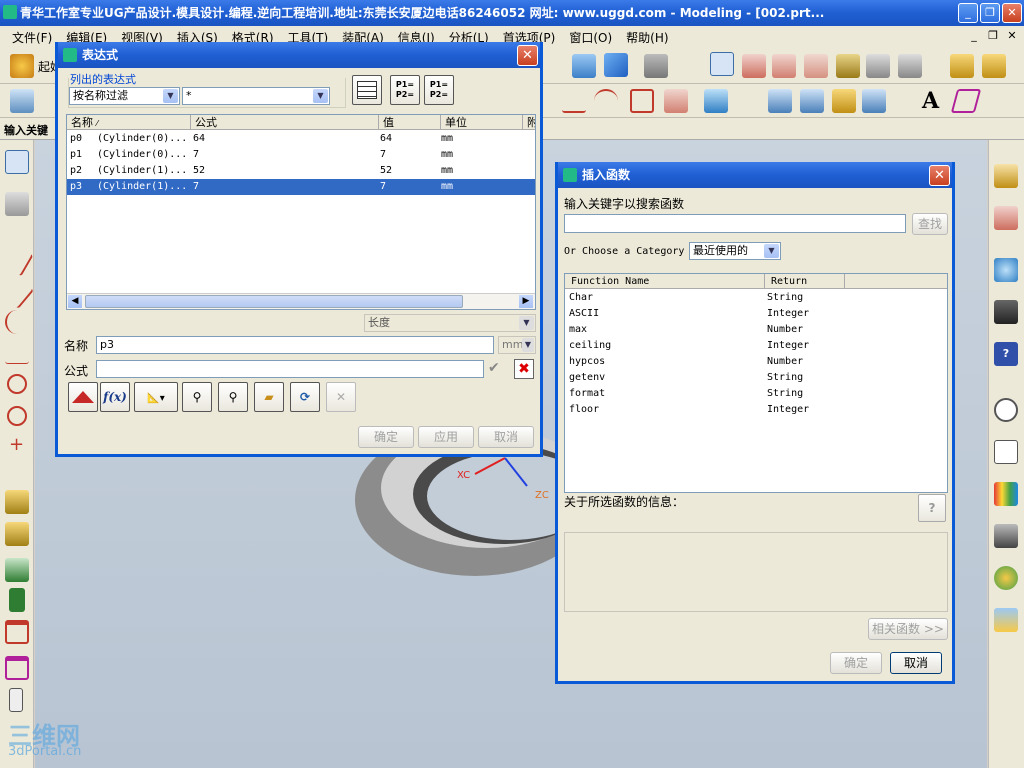 The width and height of the screenshot is (1024, 768). I want to click on surface-icon, so click(780, 101).